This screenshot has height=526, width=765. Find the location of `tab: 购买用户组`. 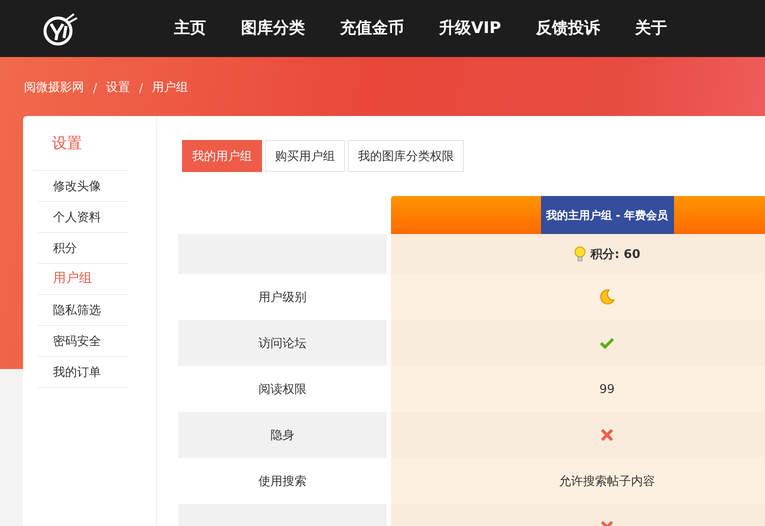

tab: 购买用户组 is located at coordinates (305, 156).